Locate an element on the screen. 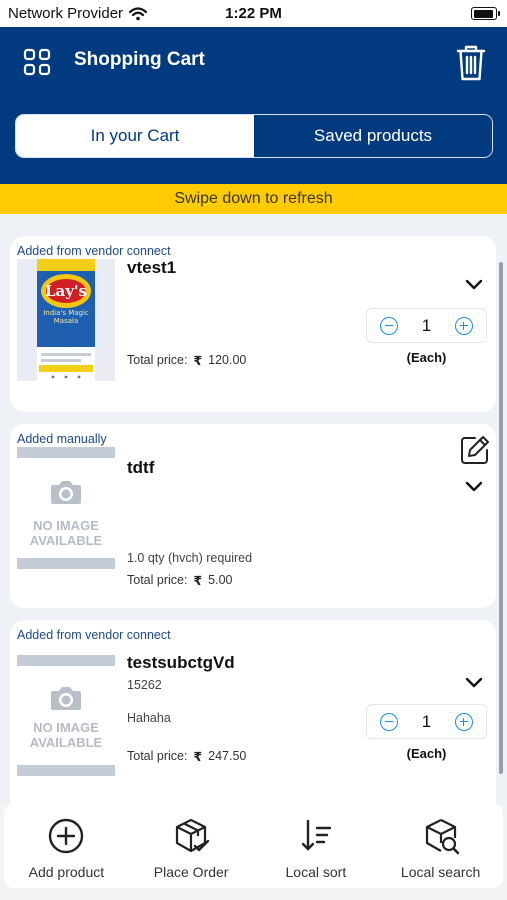 This screenshot has width=507, height=900. battery-icon is located at coordinates (485, 13).